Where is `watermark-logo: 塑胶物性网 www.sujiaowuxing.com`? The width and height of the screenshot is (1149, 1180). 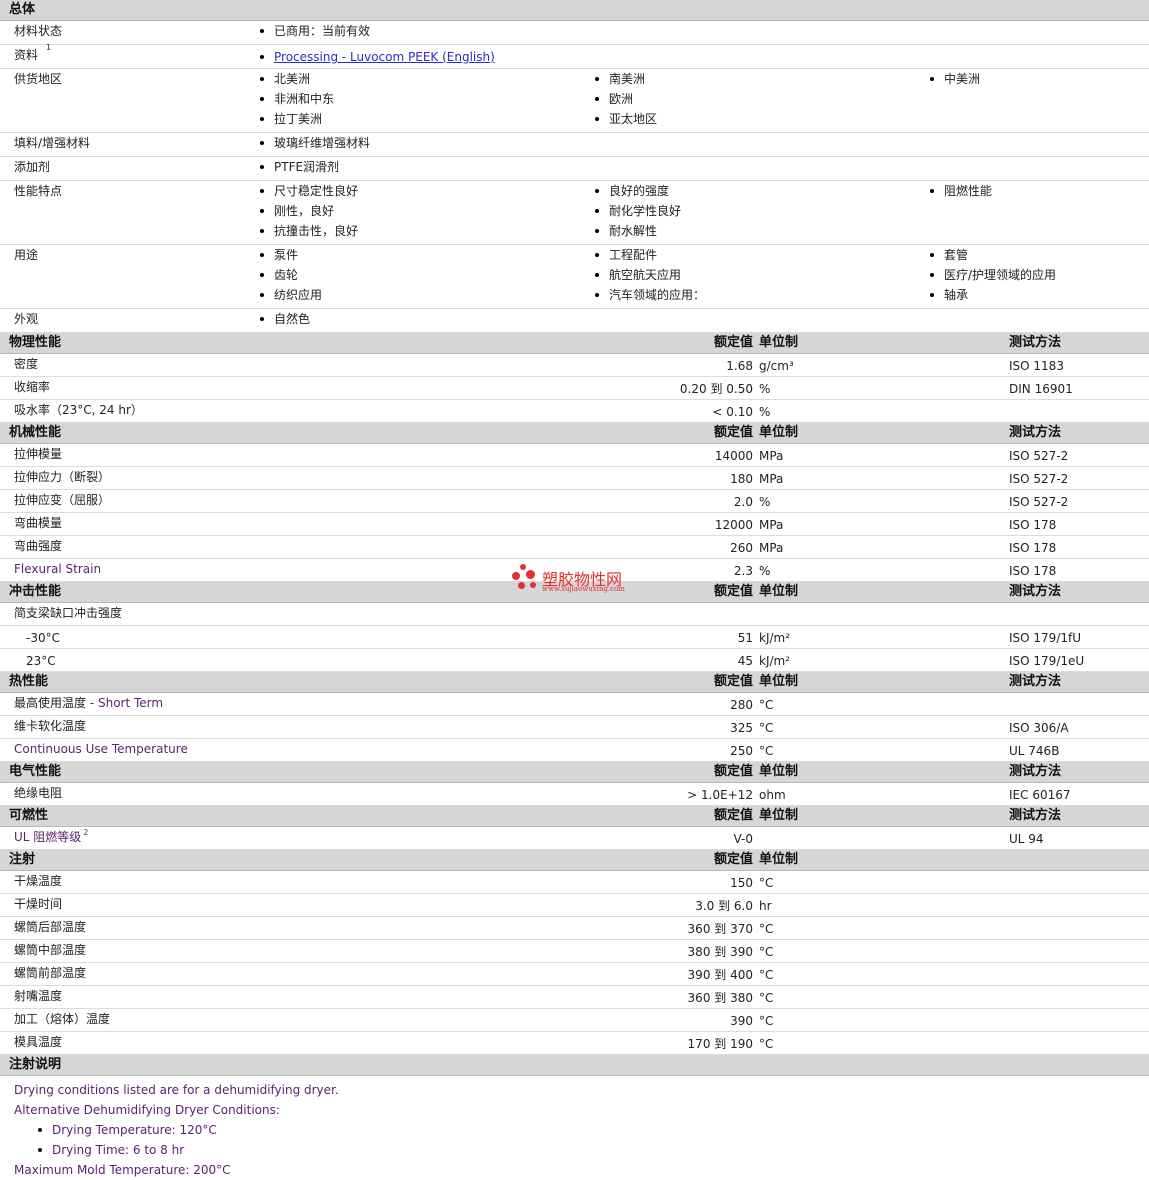
watermark-logo: 塑胶物性网 www.sujiaowuxing.com is located at coordinates (582, 580).